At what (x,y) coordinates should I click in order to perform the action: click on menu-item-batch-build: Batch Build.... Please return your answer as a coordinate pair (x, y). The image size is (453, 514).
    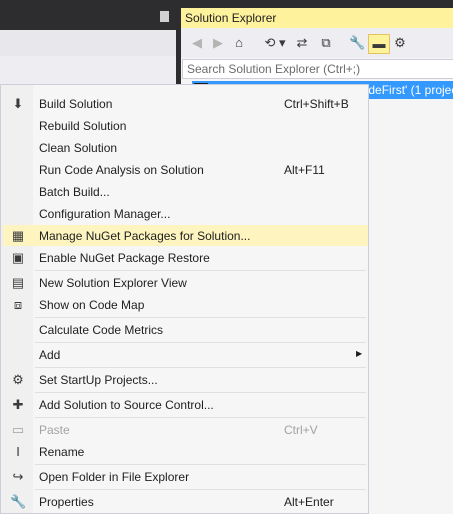
    Looking at the image, I should click on (185, 191).